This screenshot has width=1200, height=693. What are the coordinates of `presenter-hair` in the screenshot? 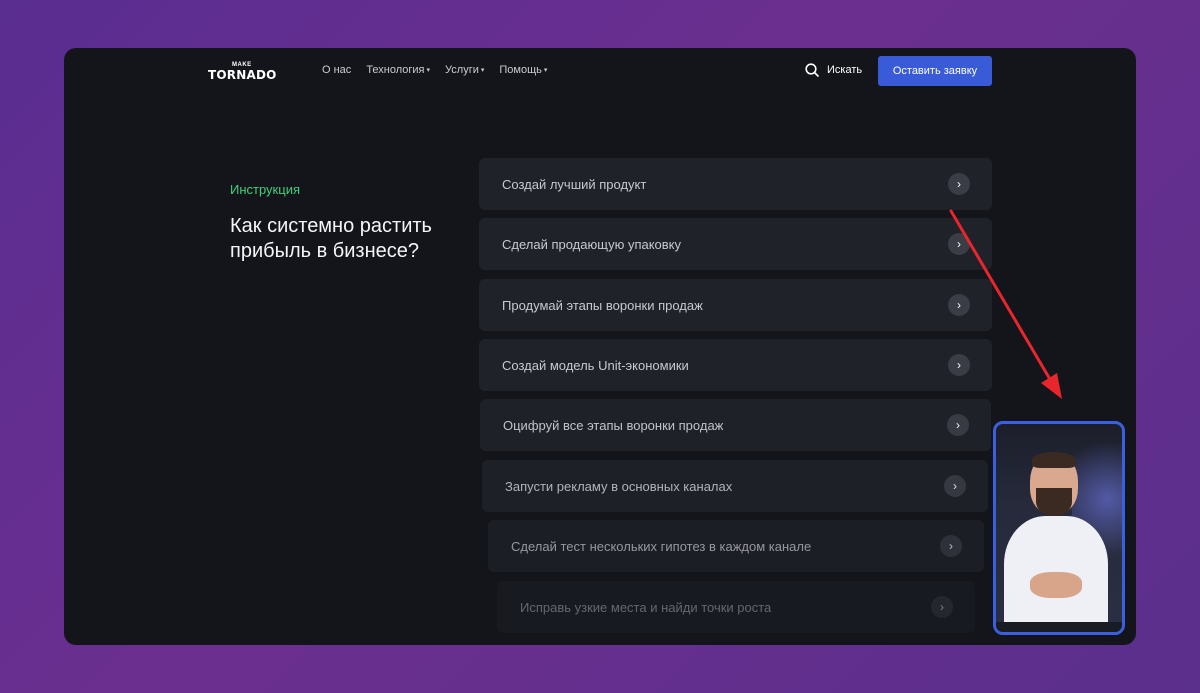 It's located at (1054, 460).